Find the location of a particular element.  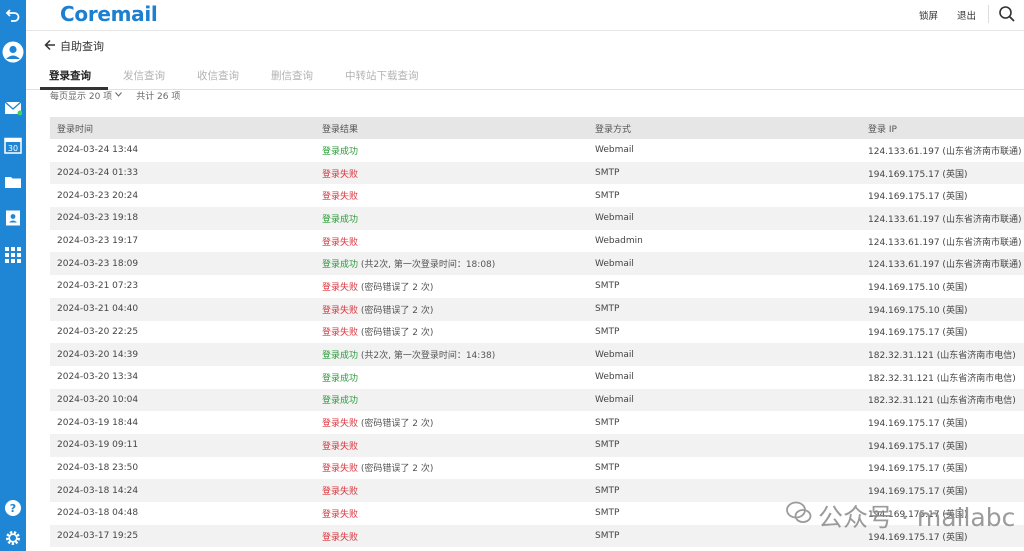

per-page-label: 每页显示 20 项 is located at coordinates (81, 96).